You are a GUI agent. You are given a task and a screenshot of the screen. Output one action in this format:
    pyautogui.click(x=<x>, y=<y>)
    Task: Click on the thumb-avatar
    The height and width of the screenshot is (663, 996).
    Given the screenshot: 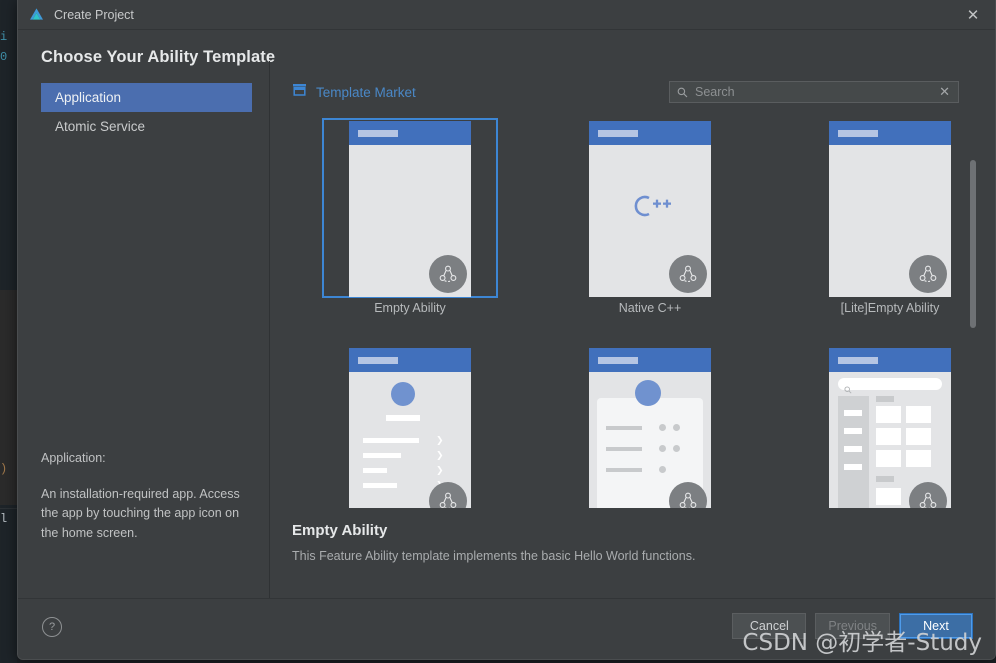 What is the action you would take?
    pyautogui.click(x=403, y=394)
    